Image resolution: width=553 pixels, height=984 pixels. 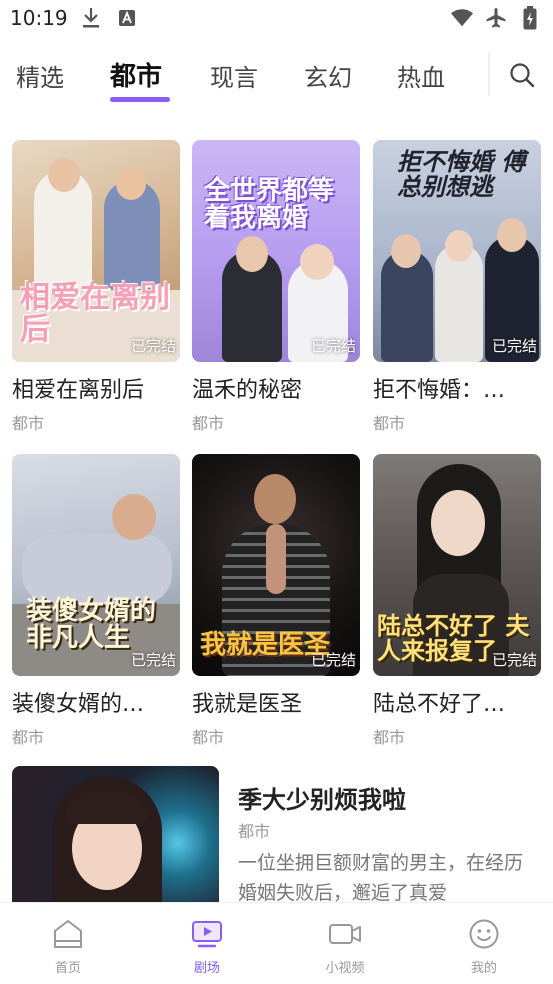 I want to click on airplane-icon, so click(x=496, y=18).